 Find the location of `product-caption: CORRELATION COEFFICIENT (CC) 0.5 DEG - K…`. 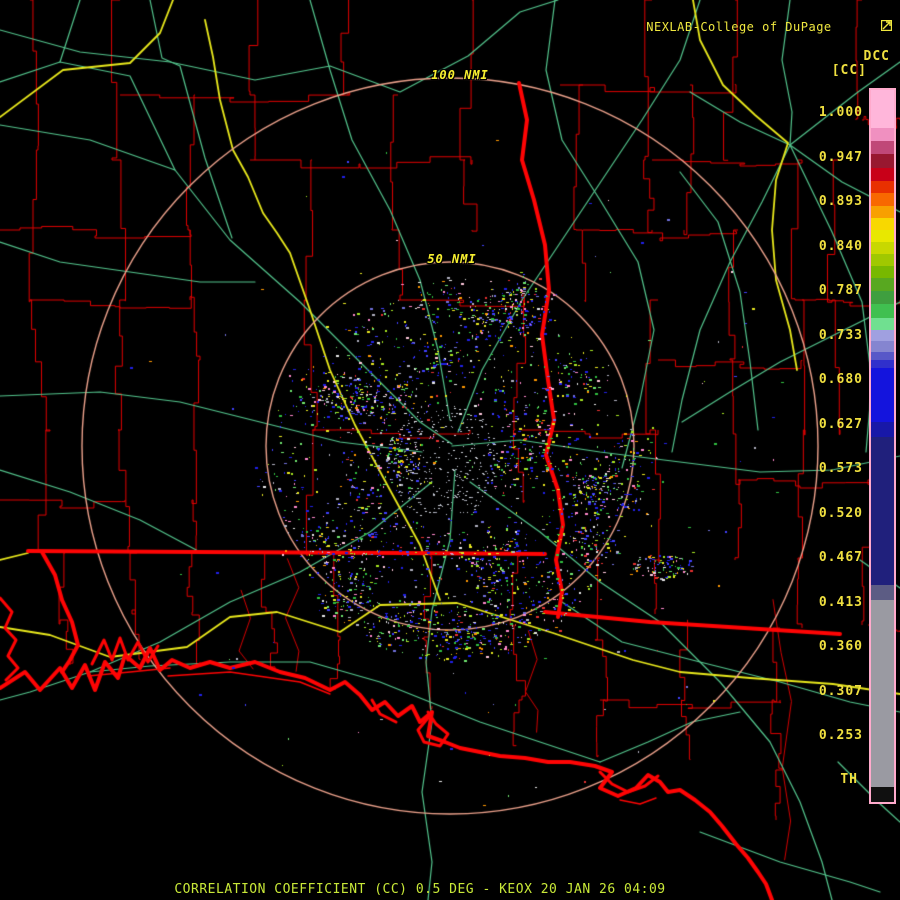

product-caption: CORRELATION COEFFICIENT (CC) 0.5 DEG - K… is located at coordinates (420, 889).